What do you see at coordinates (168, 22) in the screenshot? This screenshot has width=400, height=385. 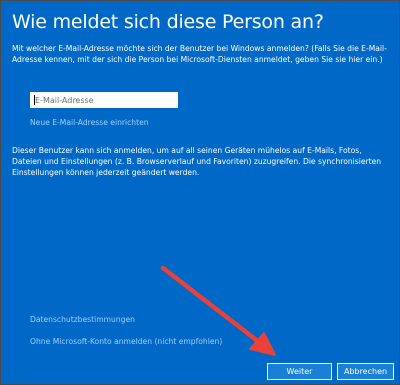 I see `dialog-title: Wie meldet sich diese Person an?` at bounding box center [168, 22].